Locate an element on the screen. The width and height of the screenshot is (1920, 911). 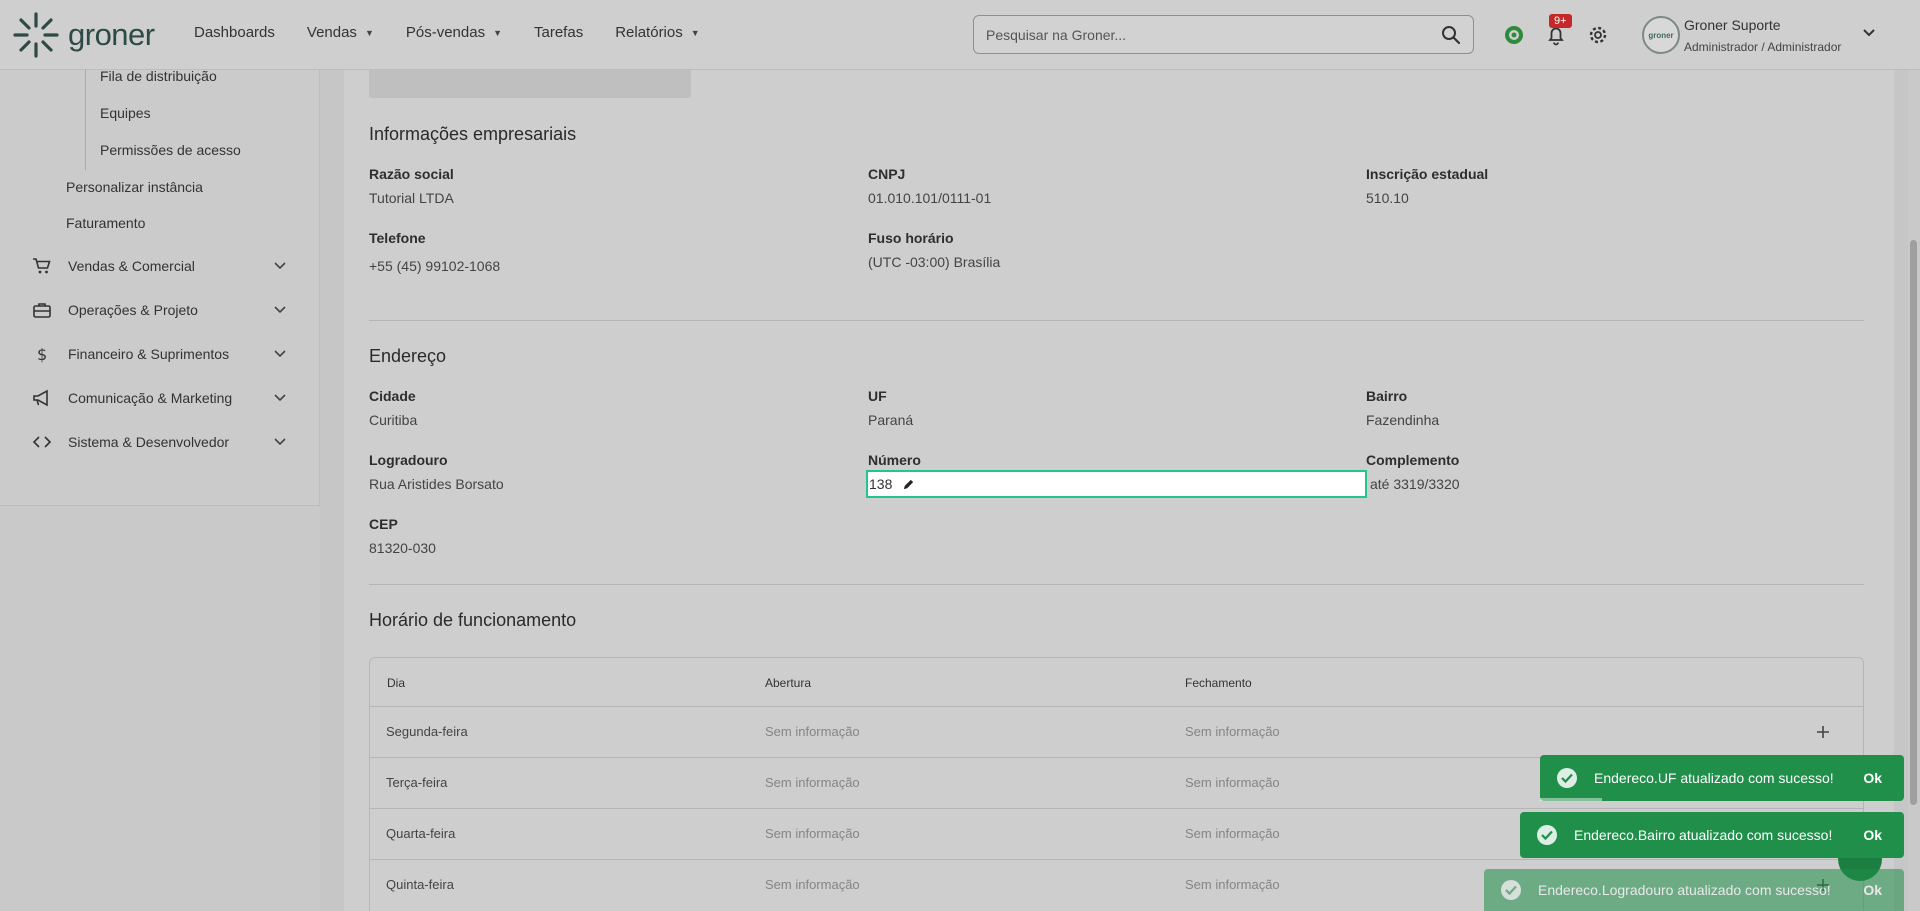
cnpj-label: CNPJ is located at coordinates (887, 174).